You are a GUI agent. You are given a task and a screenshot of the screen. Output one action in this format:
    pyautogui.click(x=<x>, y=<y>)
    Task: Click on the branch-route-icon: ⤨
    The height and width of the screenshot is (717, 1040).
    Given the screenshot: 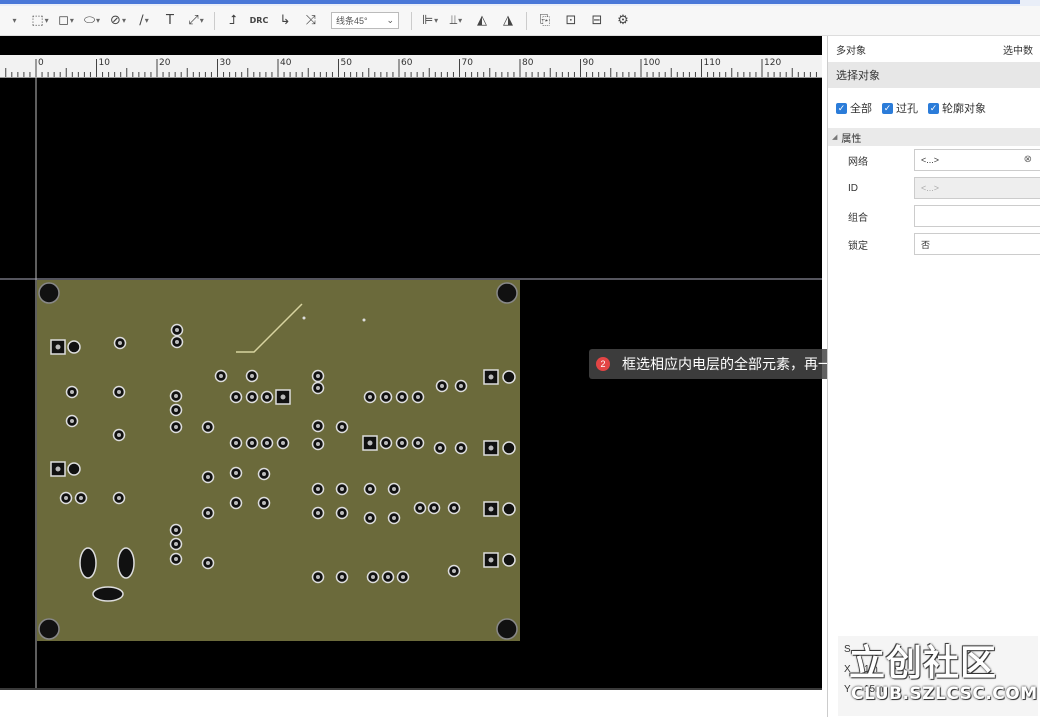 What is the action you would take?
    pyautogui.click(x=311, y=21)
    